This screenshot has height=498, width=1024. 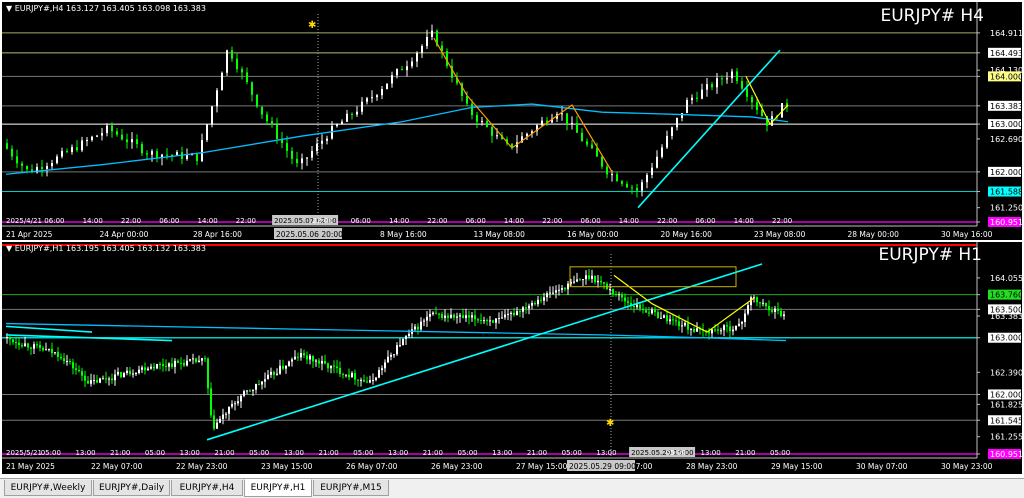 What do you see at coordinates (207, 488) in the screenshot?
I see `tab-h4: EURJPY#,H4` at bounding box center [207, 488].